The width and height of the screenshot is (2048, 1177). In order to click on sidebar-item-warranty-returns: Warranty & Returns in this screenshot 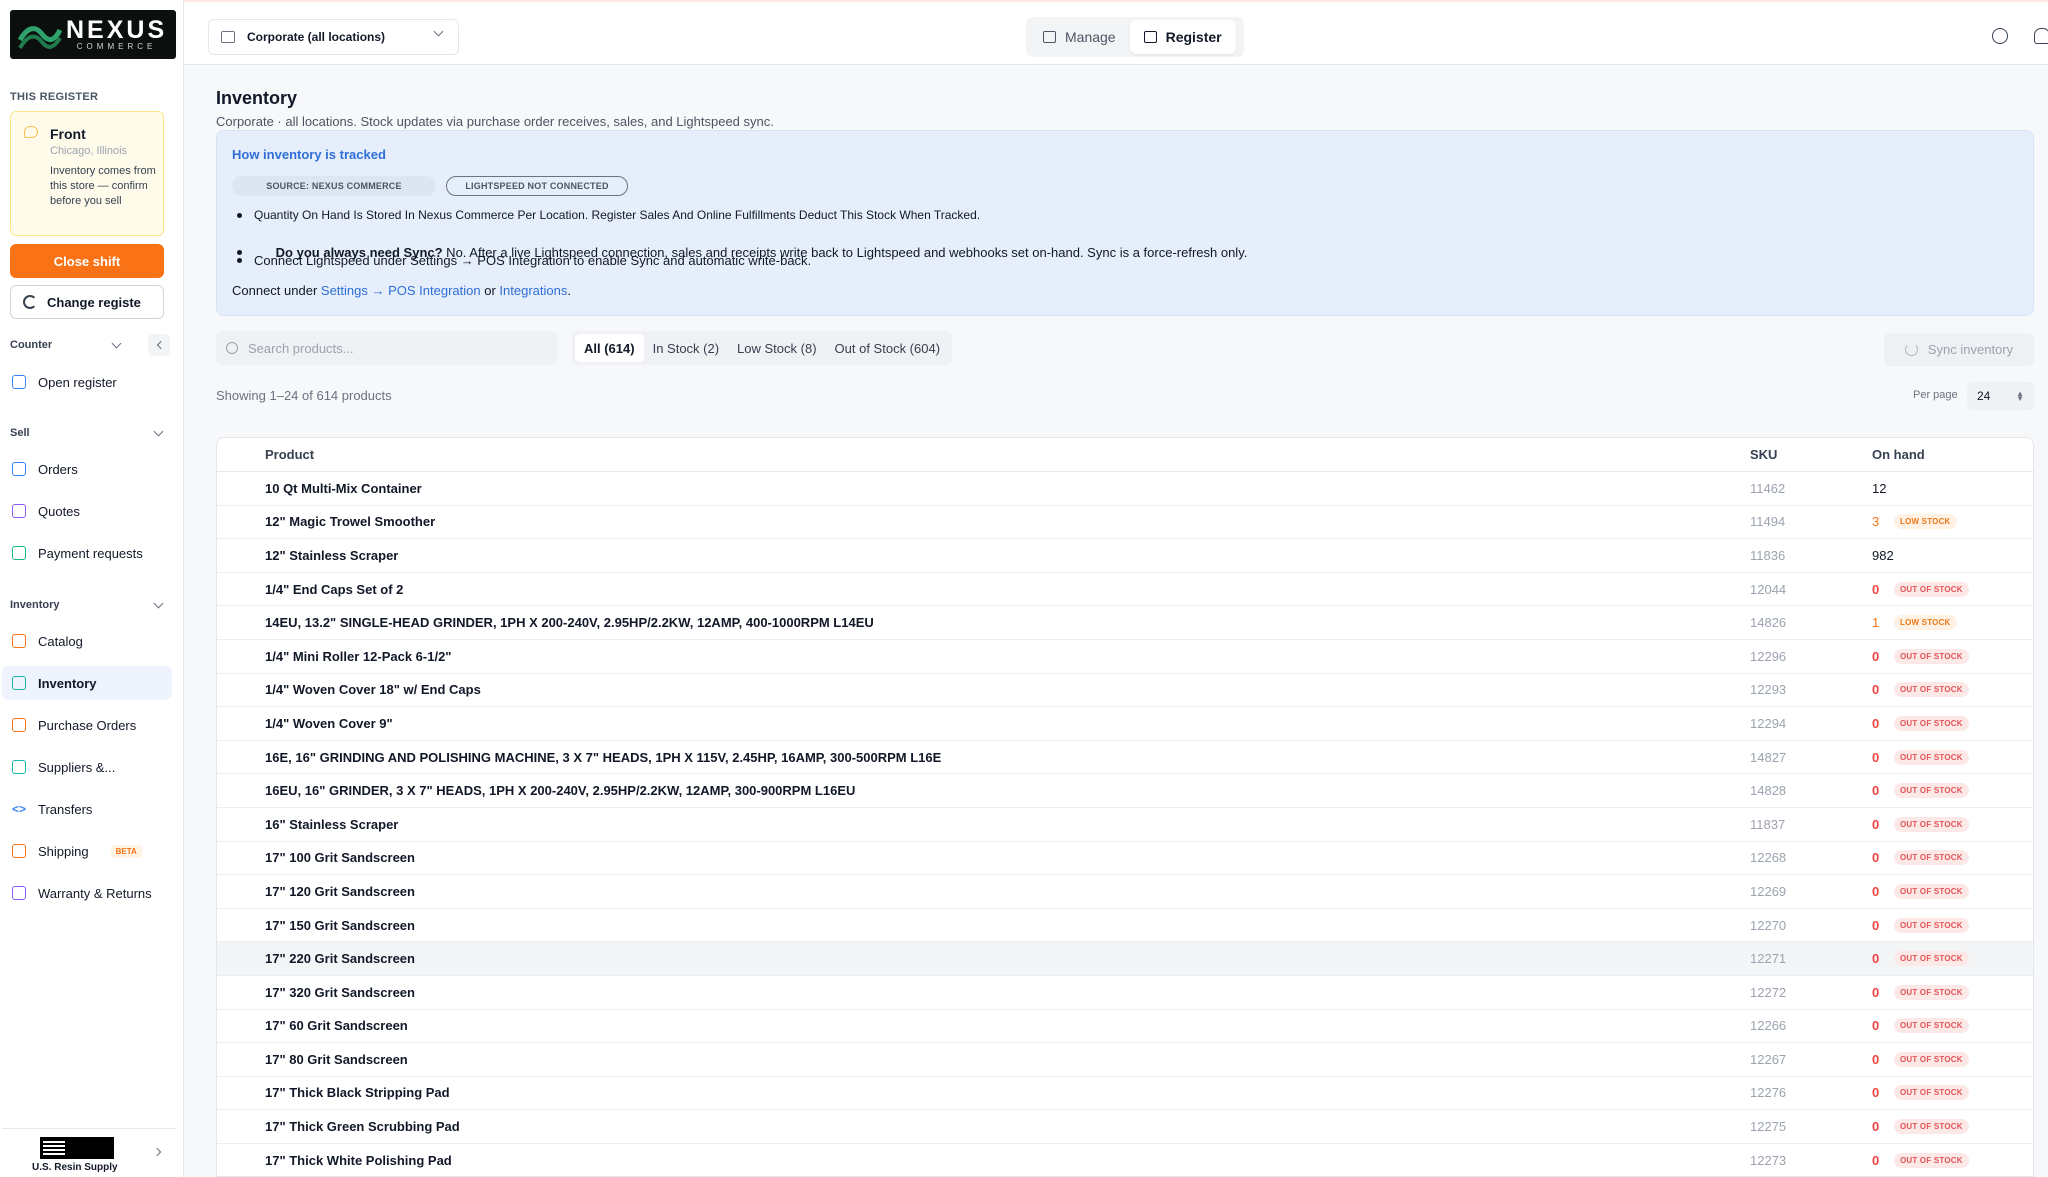, I will do `click(87, 893)`.